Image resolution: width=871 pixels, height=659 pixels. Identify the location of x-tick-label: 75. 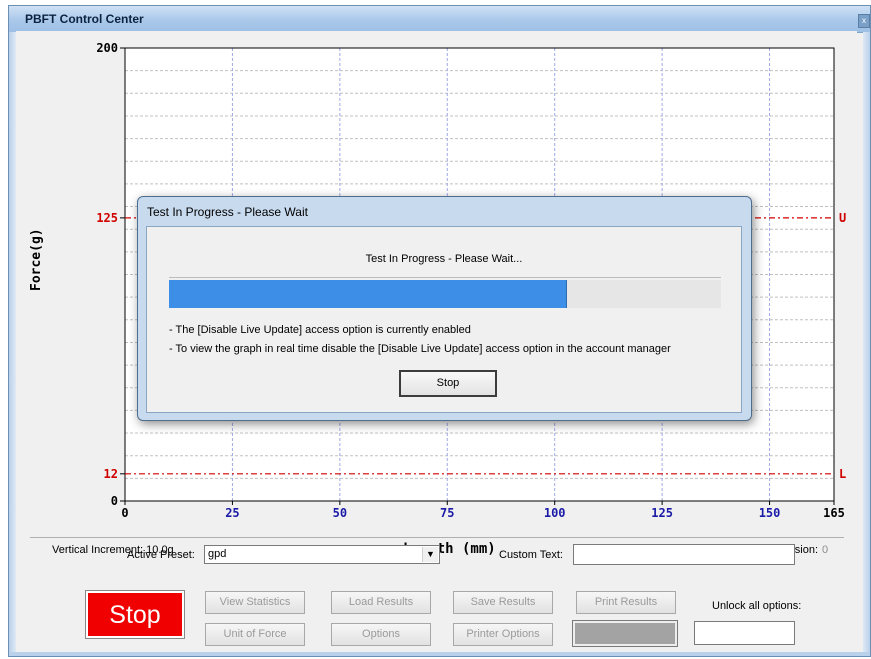
(447, 513).